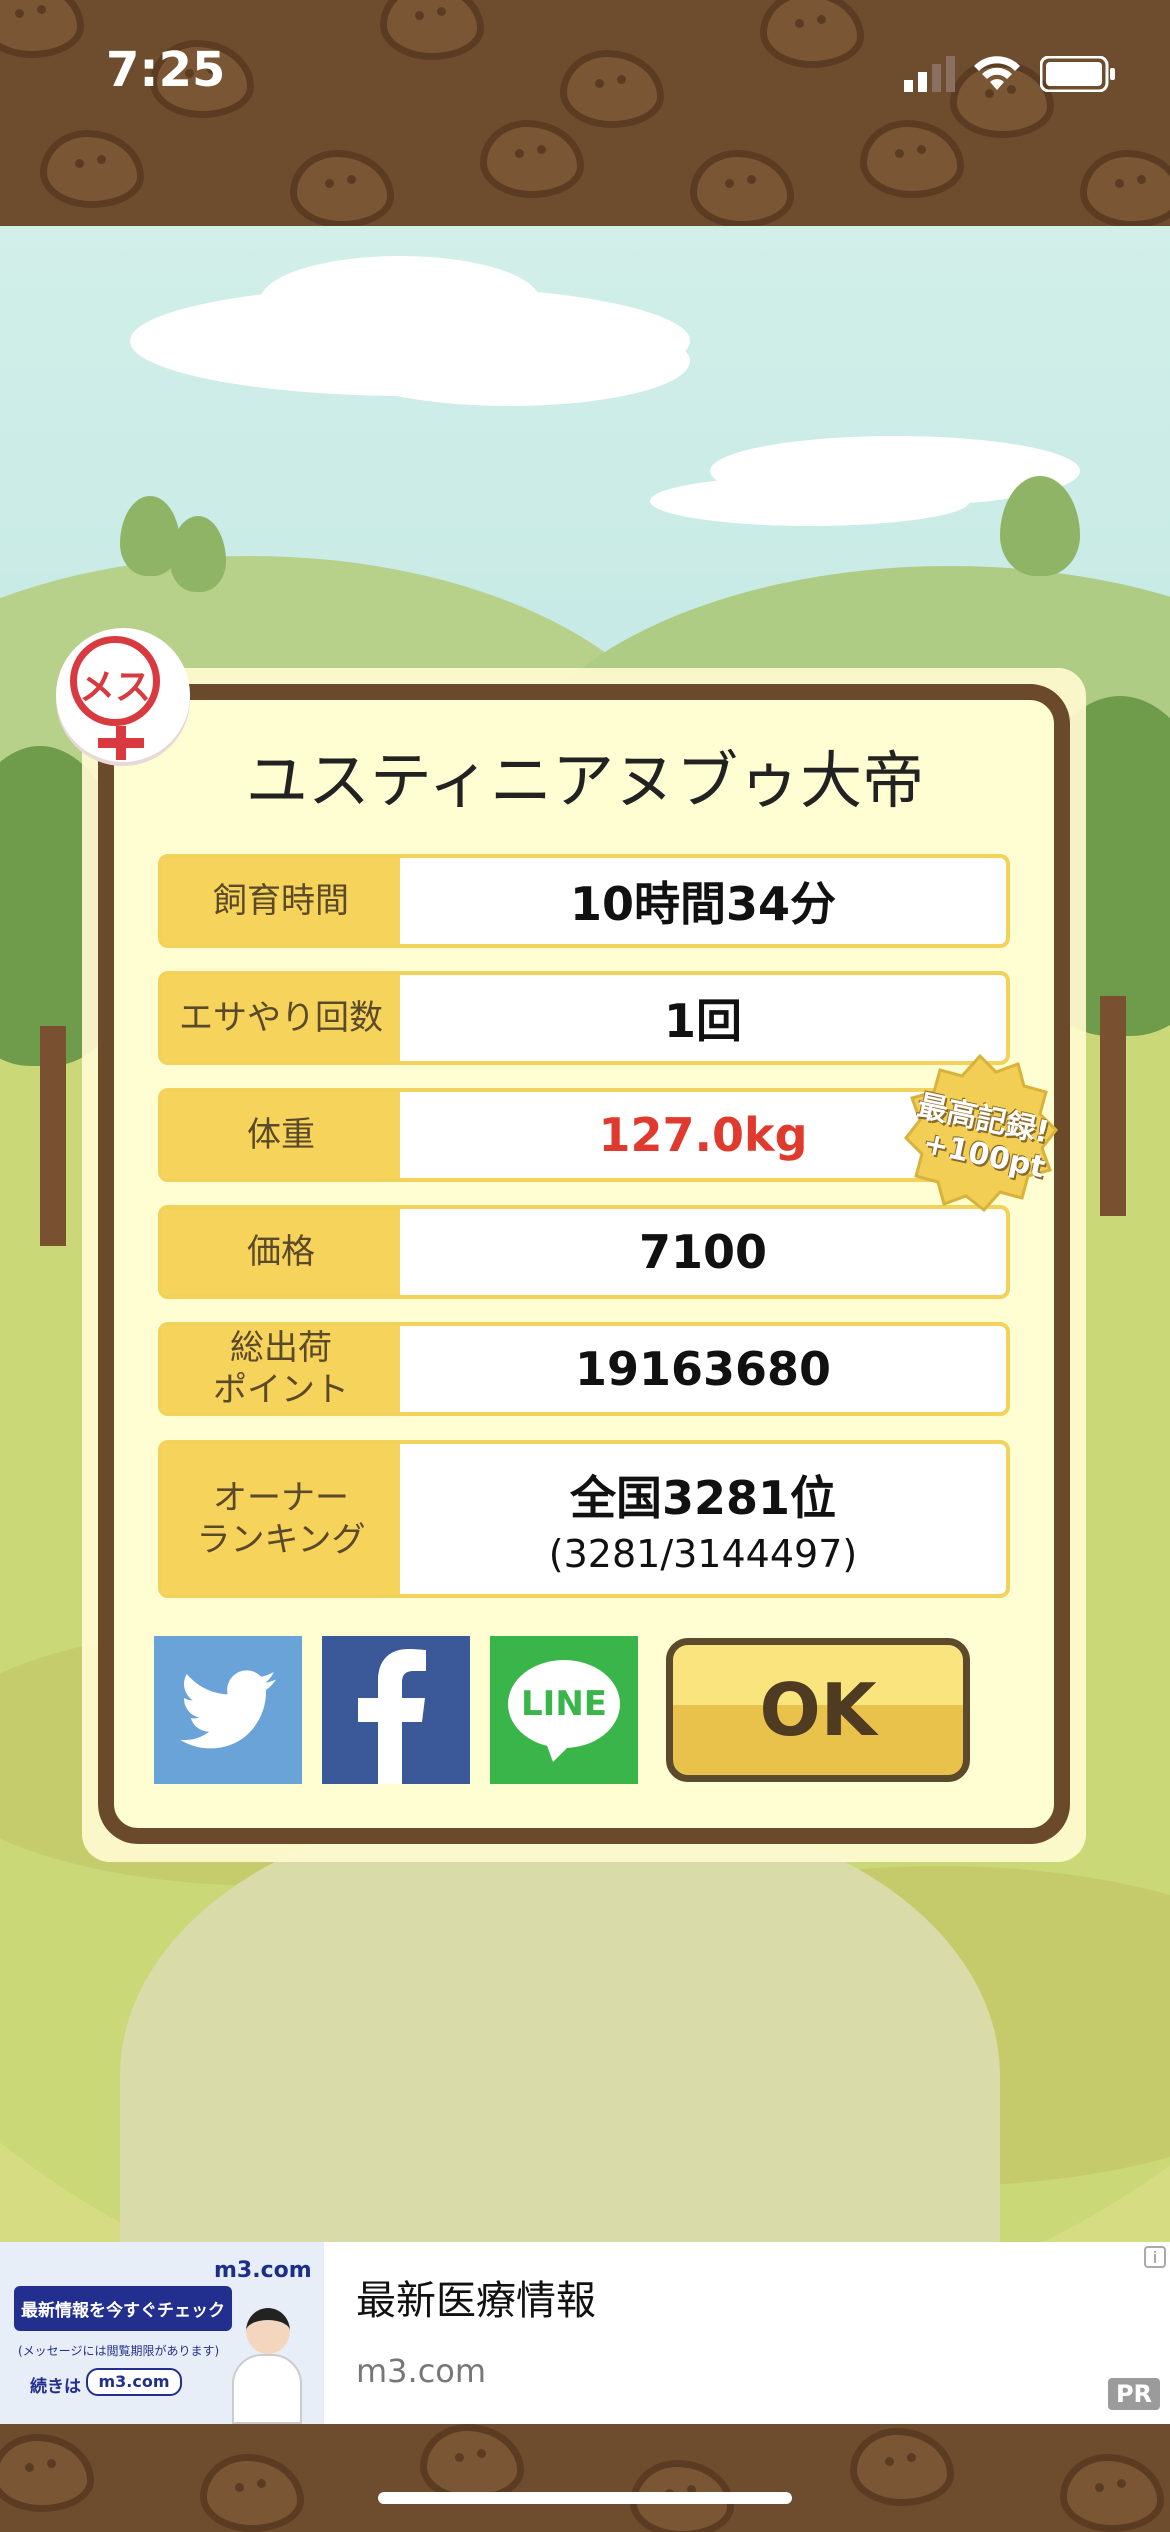  What do you see at coordinates (166, 70) in the screenshot?
I see `status-time: 7:25` at bounding box center [166, 70].